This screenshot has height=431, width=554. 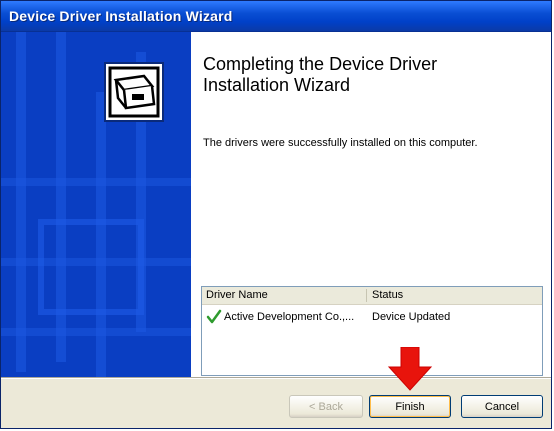 What do you see at coordinates (134, 92) in the screenshot?
I see `device-box-icon` at bounding box center [134, 92].